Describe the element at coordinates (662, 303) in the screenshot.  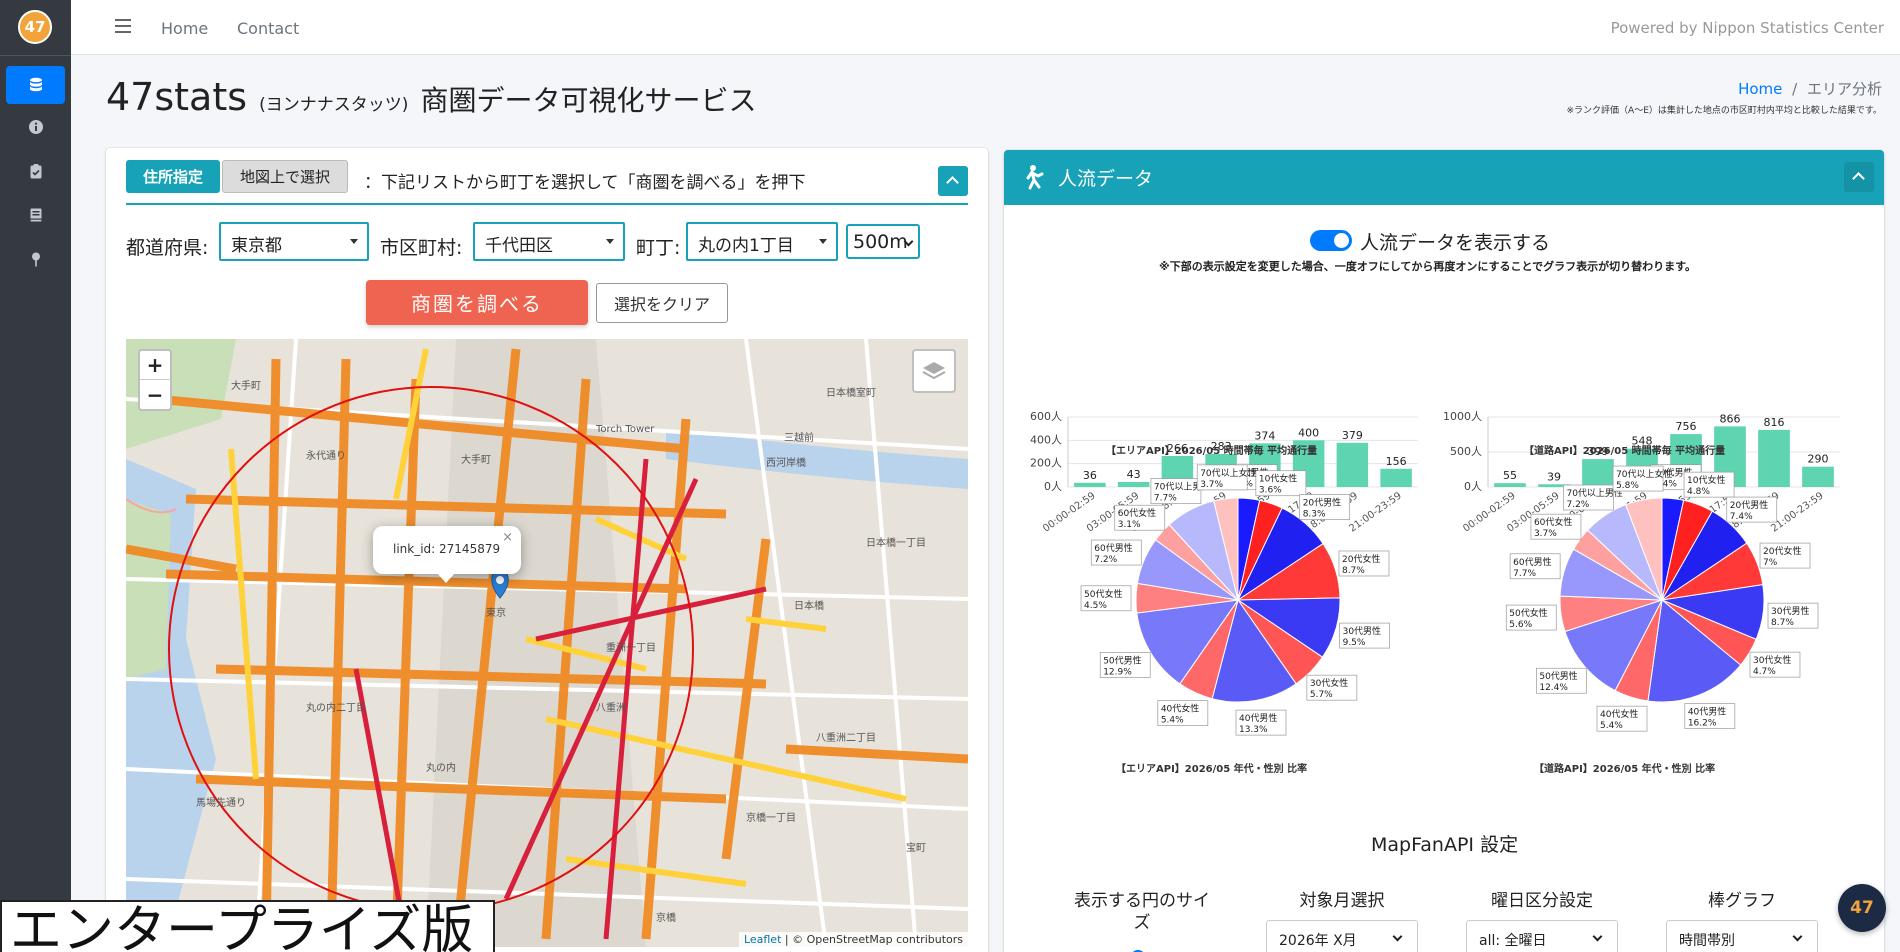
I see `clear-selection-button: 選択をクリア` at that location.